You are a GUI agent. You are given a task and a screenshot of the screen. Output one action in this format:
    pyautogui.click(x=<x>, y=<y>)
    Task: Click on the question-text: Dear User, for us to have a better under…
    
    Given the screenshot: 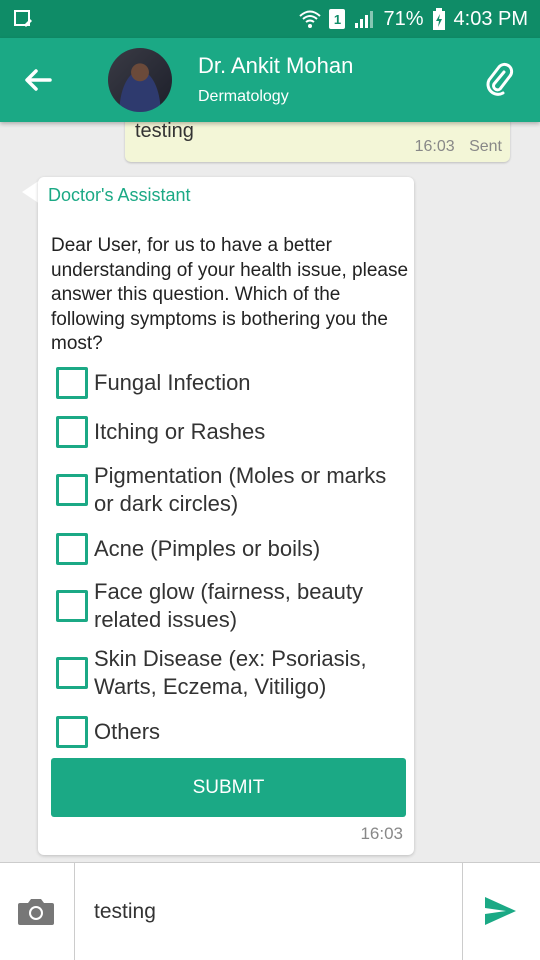 What is the action you would take?
    pyautogui.click(x=230, y=294)
    